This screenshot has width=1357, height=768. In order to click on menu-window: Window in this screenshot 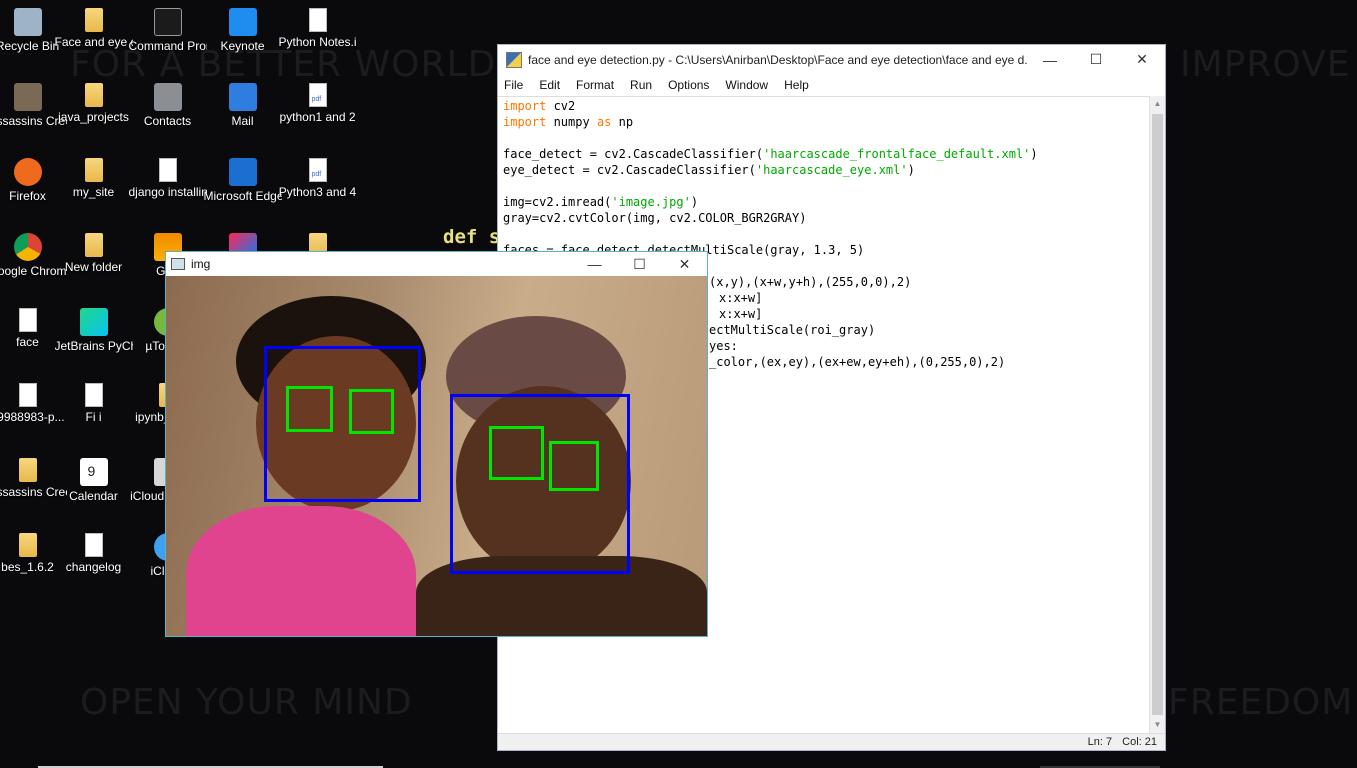, I will do `click(746, 85)`.